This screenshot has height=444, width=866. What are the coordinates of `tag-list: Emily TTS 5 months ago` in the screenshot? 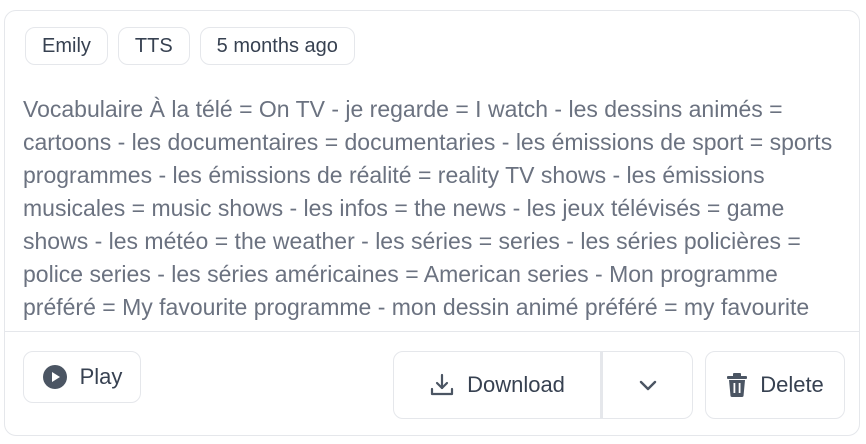 It's located at (190, 46).